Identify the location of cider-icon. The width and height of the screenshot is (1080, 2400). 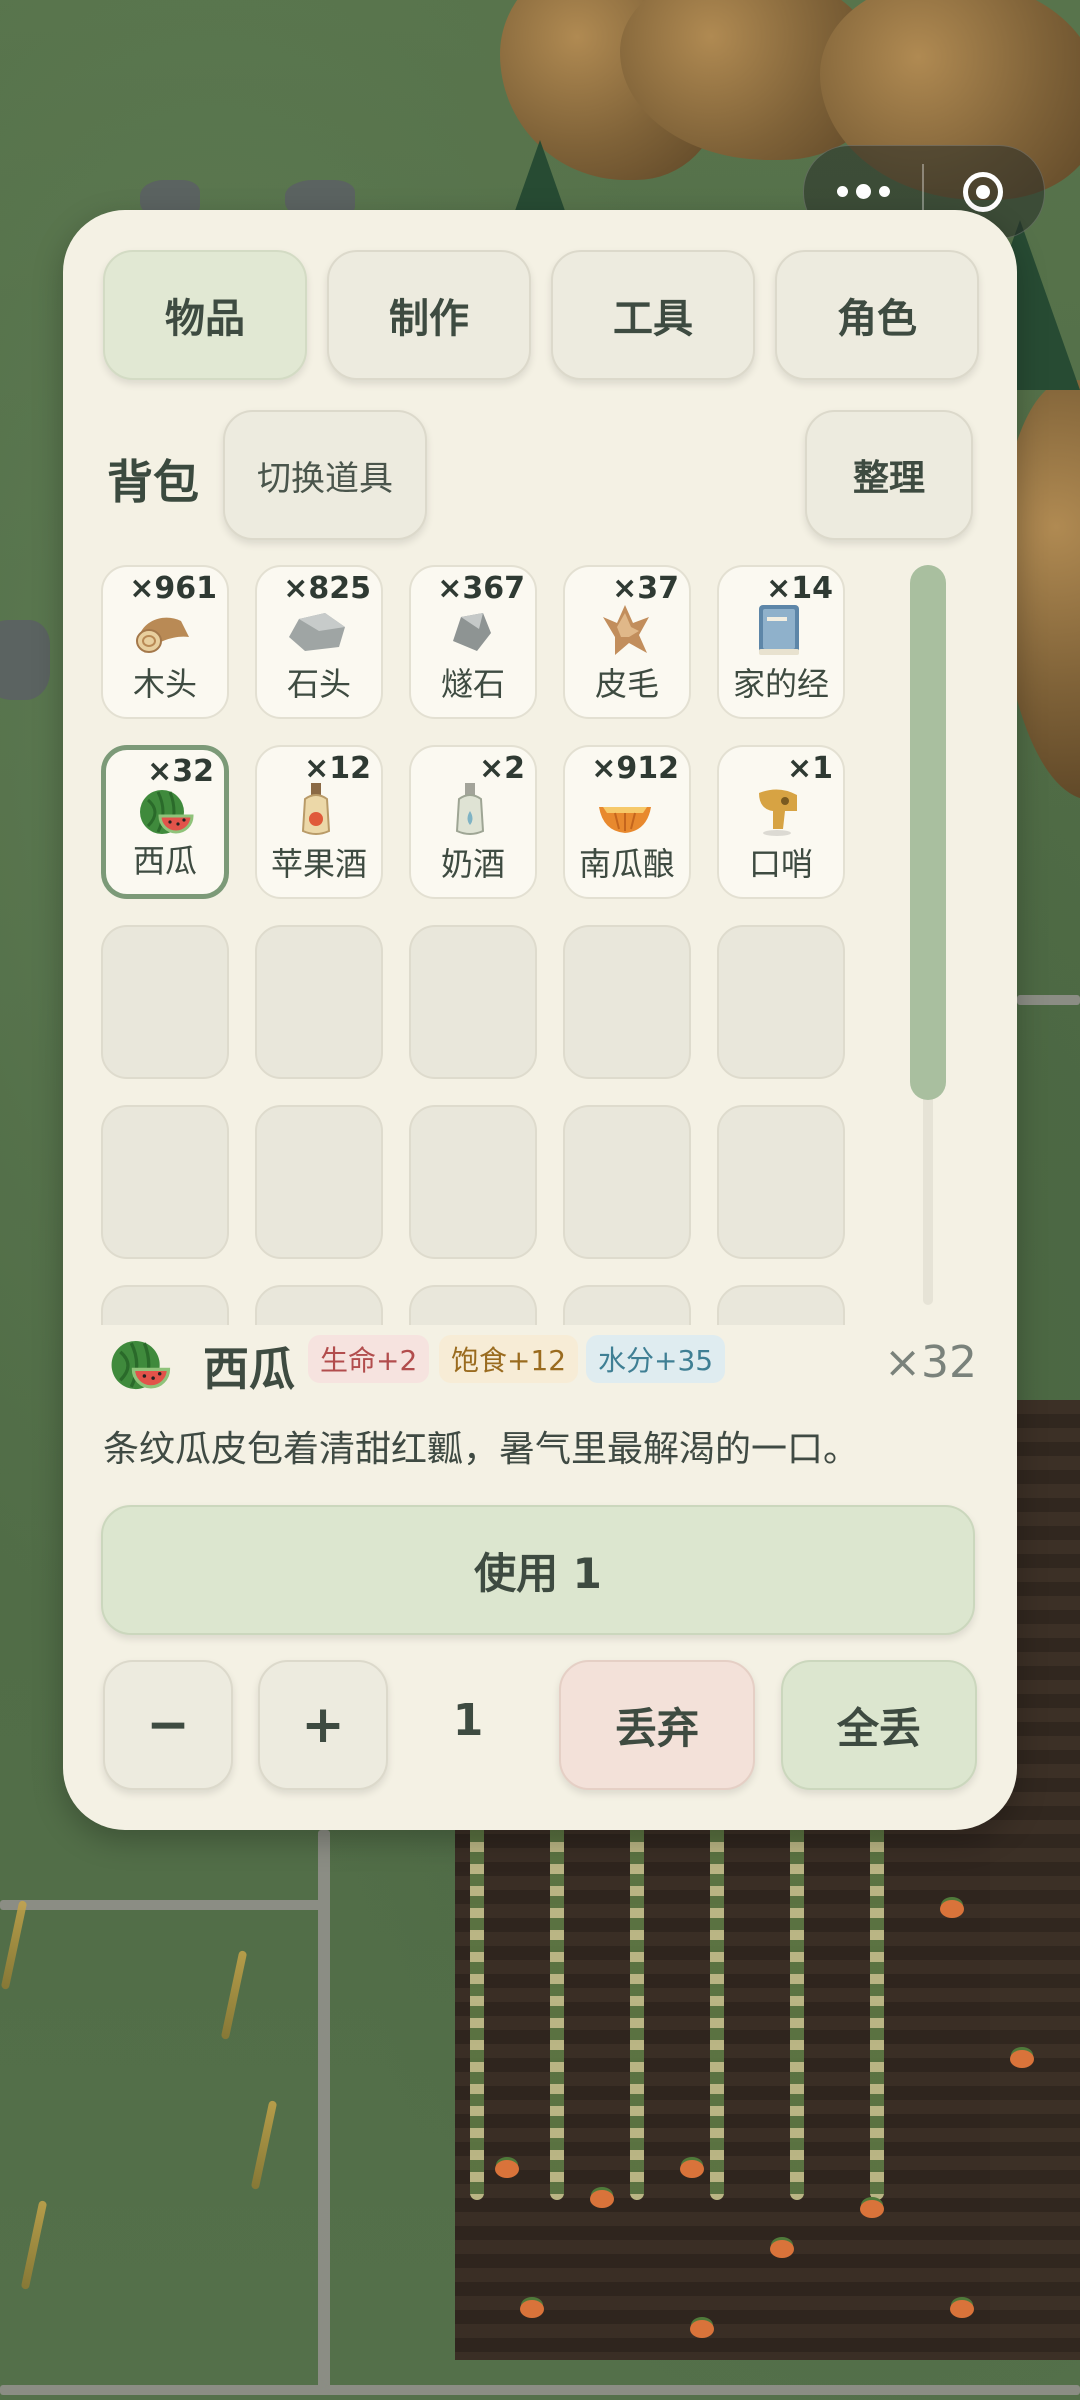
(316, 809).